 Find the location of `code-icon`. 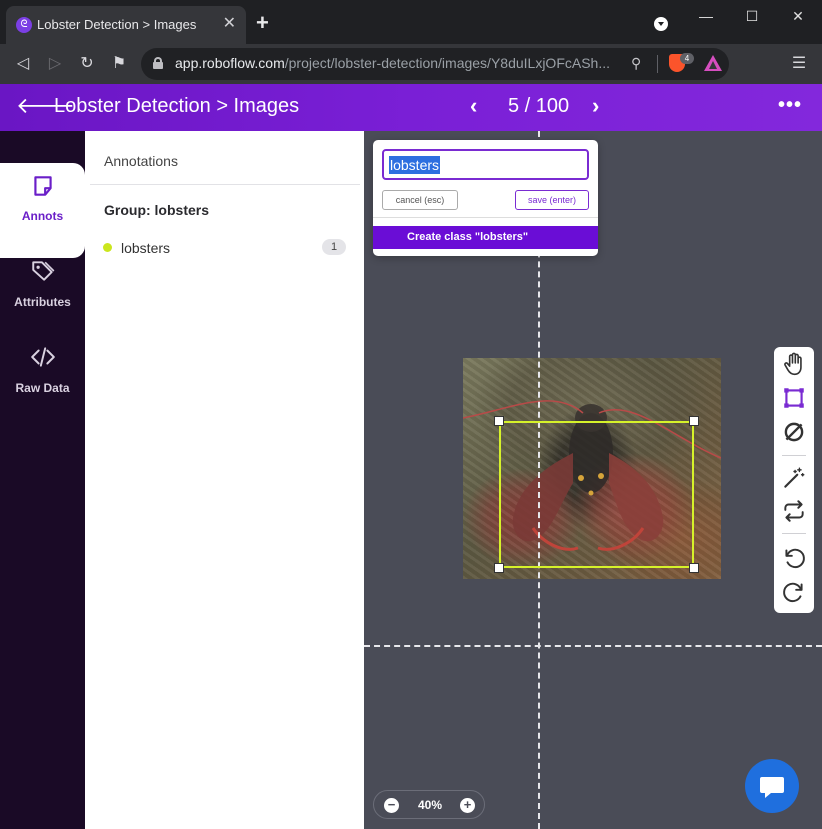

code-icon is located at coordinates (43, 357).